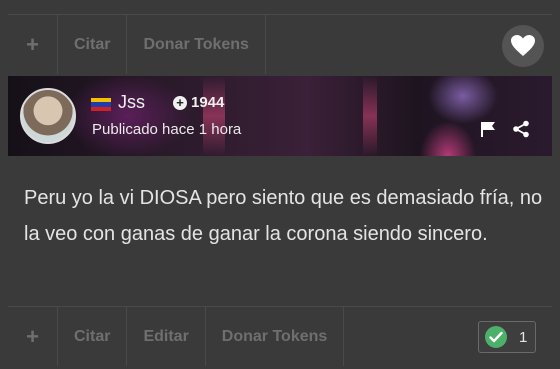 The height and width of the screenshot is (369, 560). Describe the element at coordinates (208, 102) in the screenshot. I see `points-value: 1944` at that location.